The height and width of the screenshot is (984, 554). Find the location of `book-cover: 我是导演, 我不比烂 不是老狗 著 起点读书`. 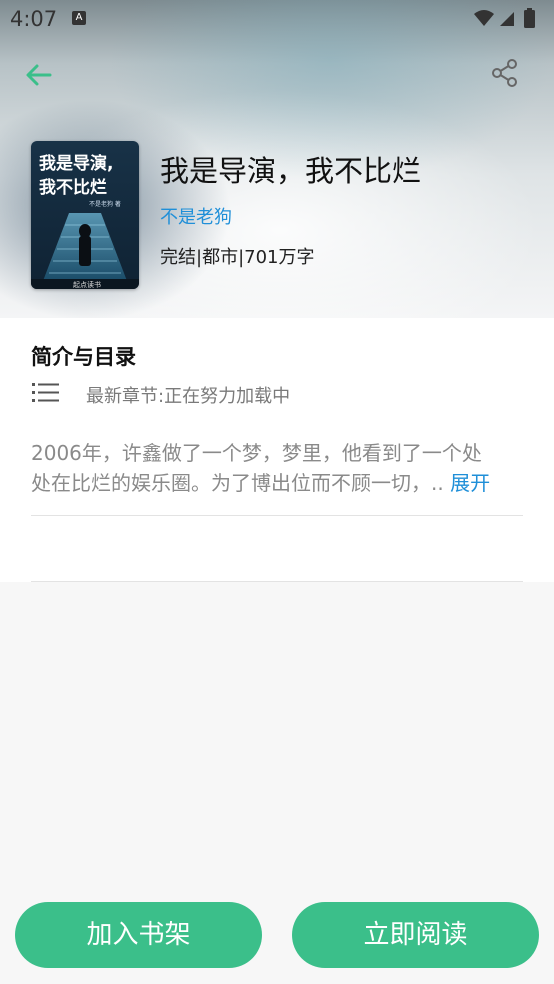

book-cover: 我是导演, 我不比烂 不是老狗 著 起点读书 is located at coordinates (85, 215).